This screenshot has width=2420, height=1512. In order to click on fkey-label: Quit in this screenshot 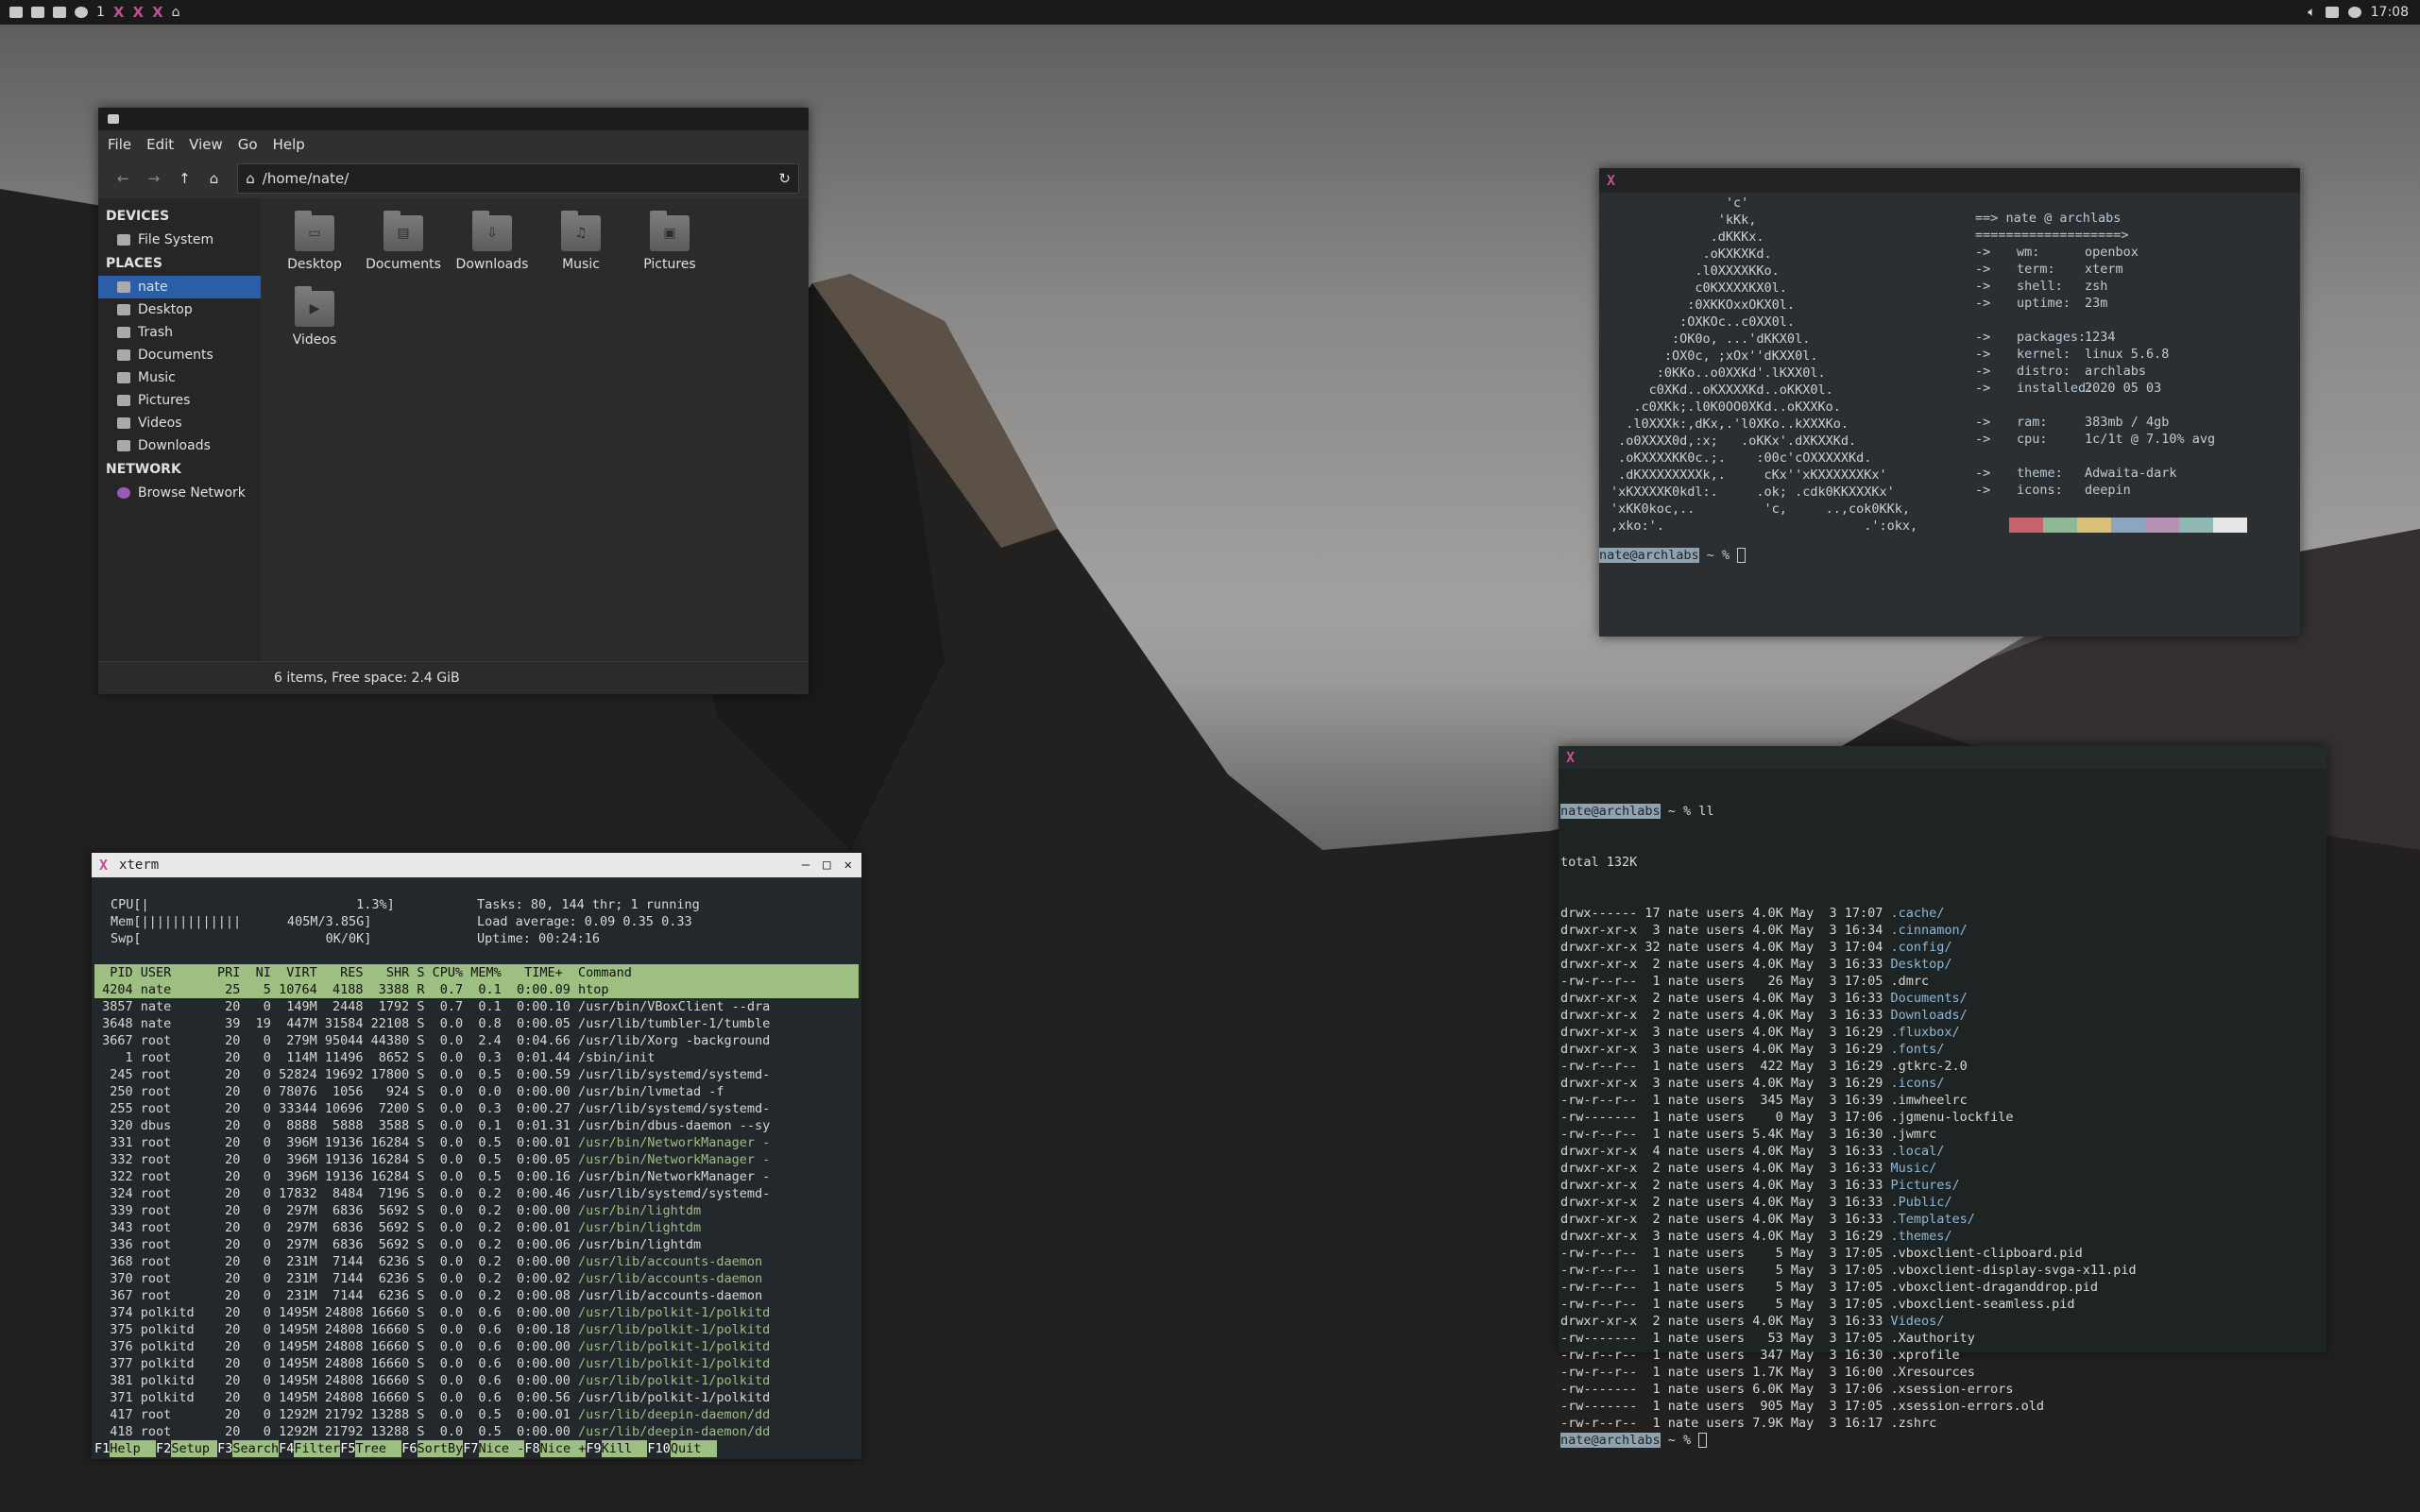, I will do `click(693, 1448)`.